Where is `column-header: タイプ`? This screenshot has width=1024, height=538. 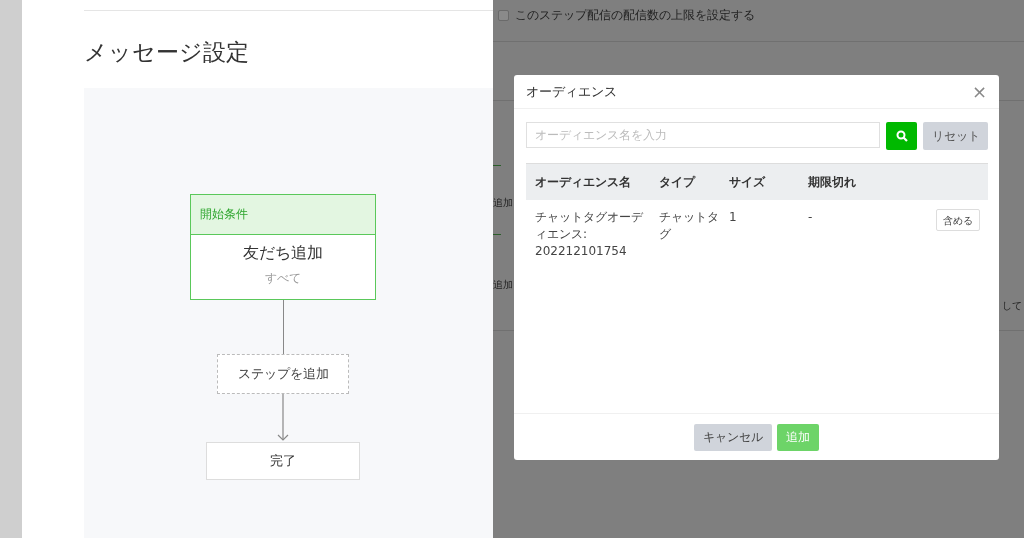 column-header: タイプ is located at coordinates (677, 182).